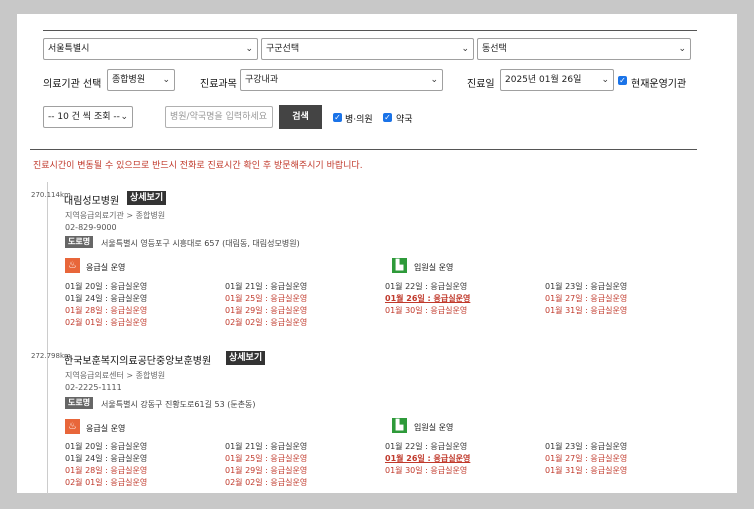 The image size is (754, 509). I want to click on search-placeholder: 병원/약국명을 입력하세요, so click(218, 117).